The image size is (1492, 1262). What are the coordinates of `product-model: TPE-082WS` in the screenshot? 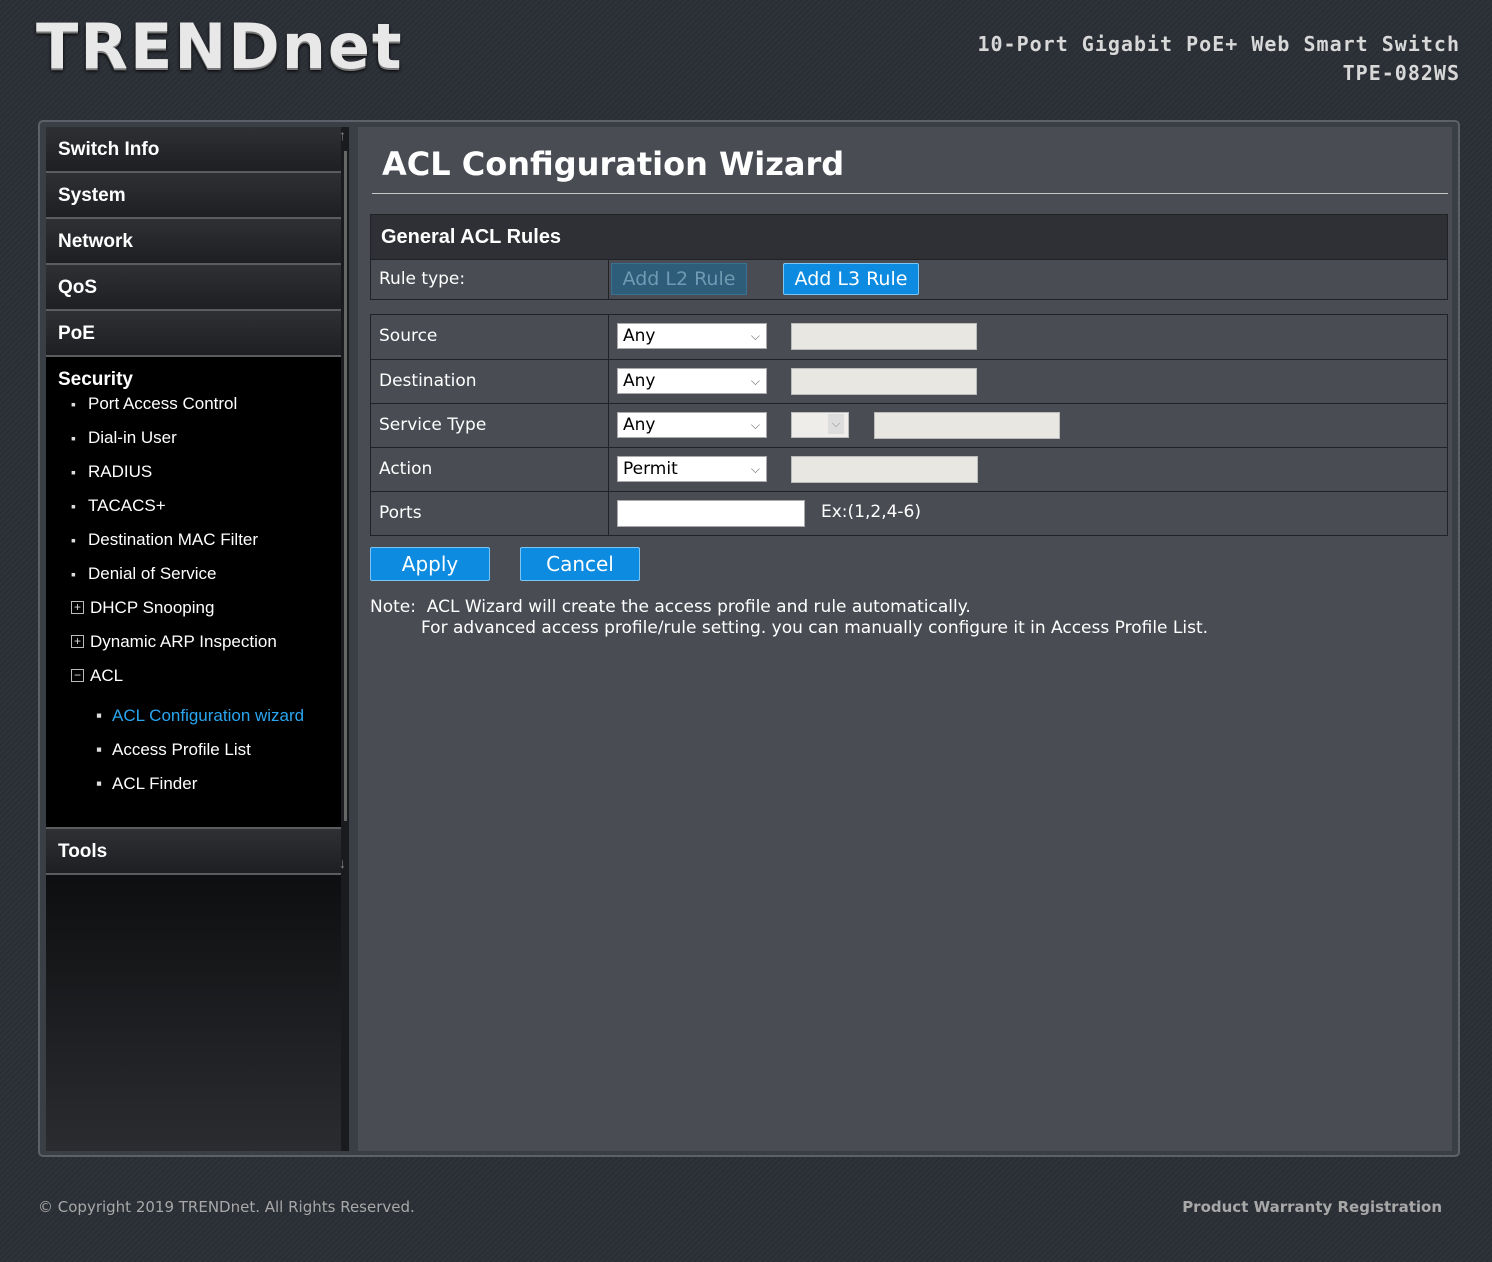 It's located at (1401, 73).